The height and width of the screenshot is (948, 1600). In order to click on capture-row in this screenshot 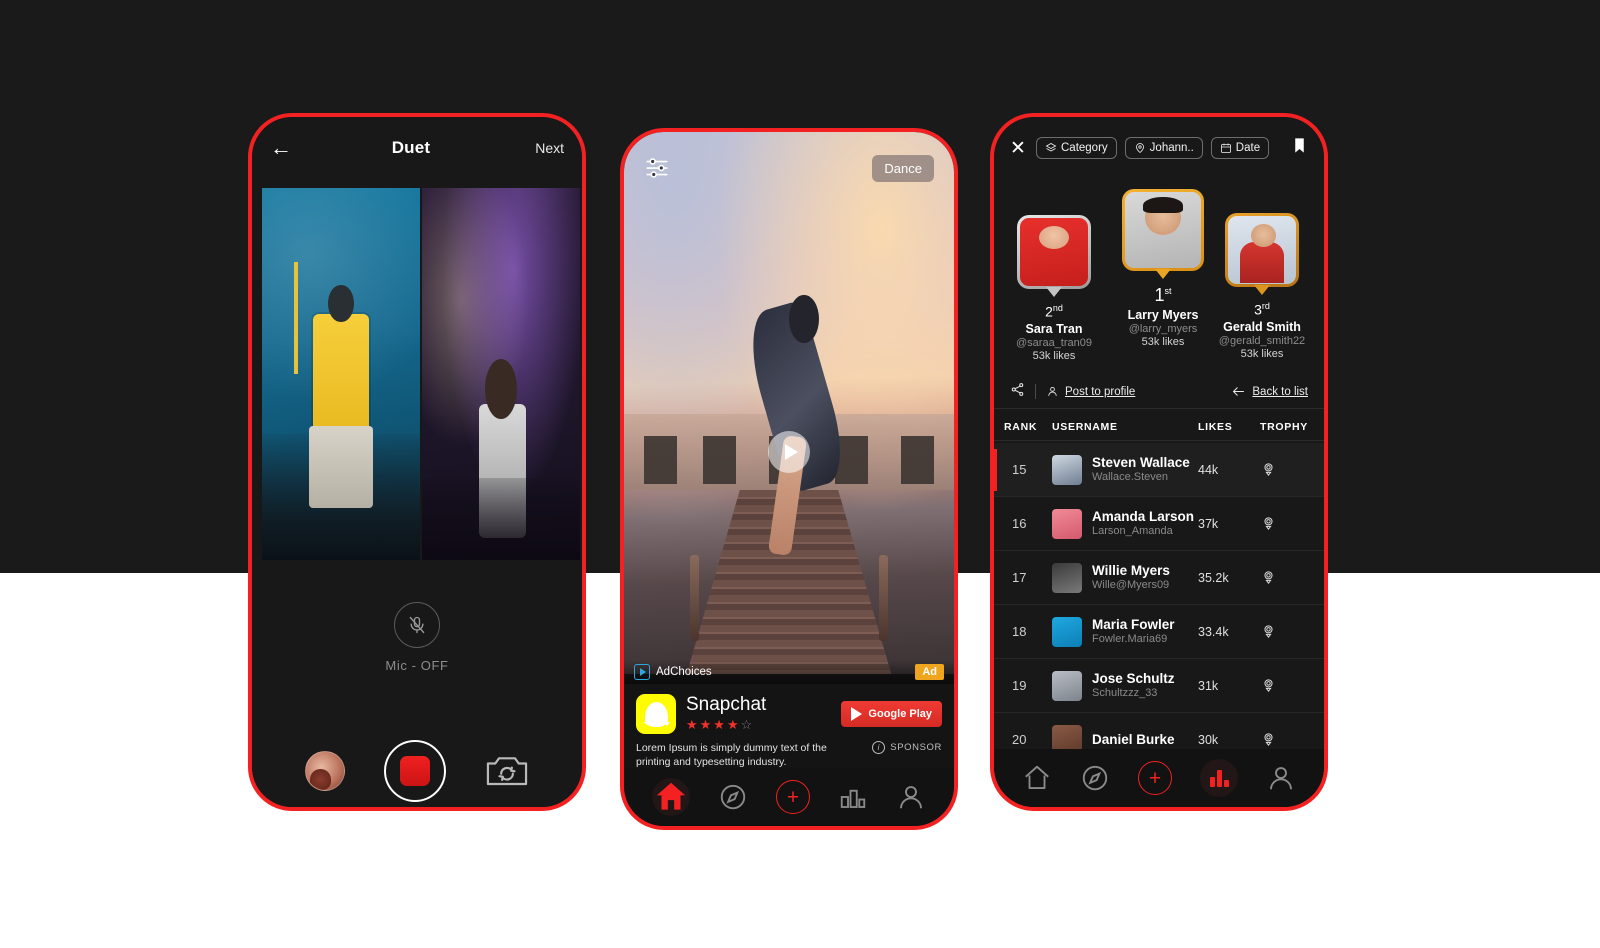, I will do `click(417, 771)`.